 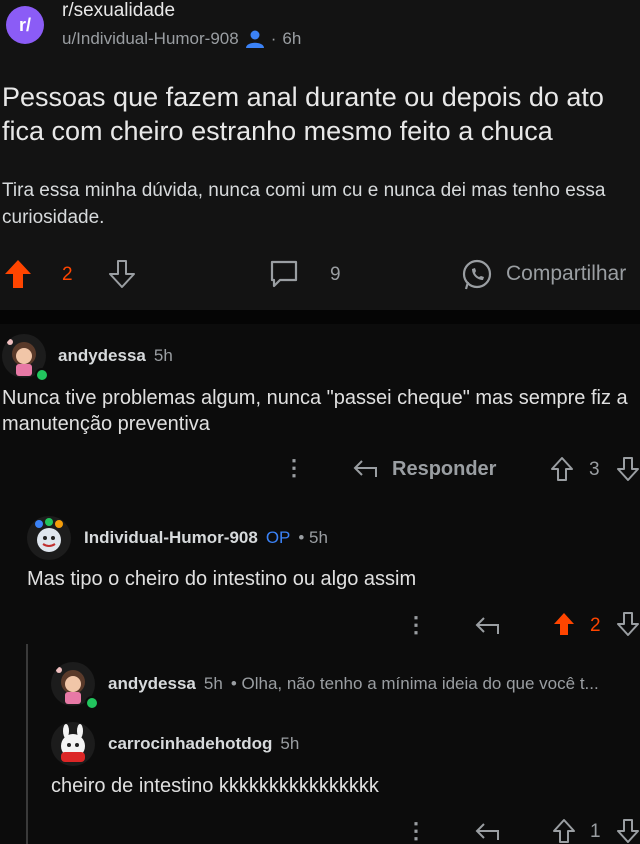 What do you see at coordinates (278, 537) in the screenshot?
I see `op-badge: OP` at bounding box center [278, 537].